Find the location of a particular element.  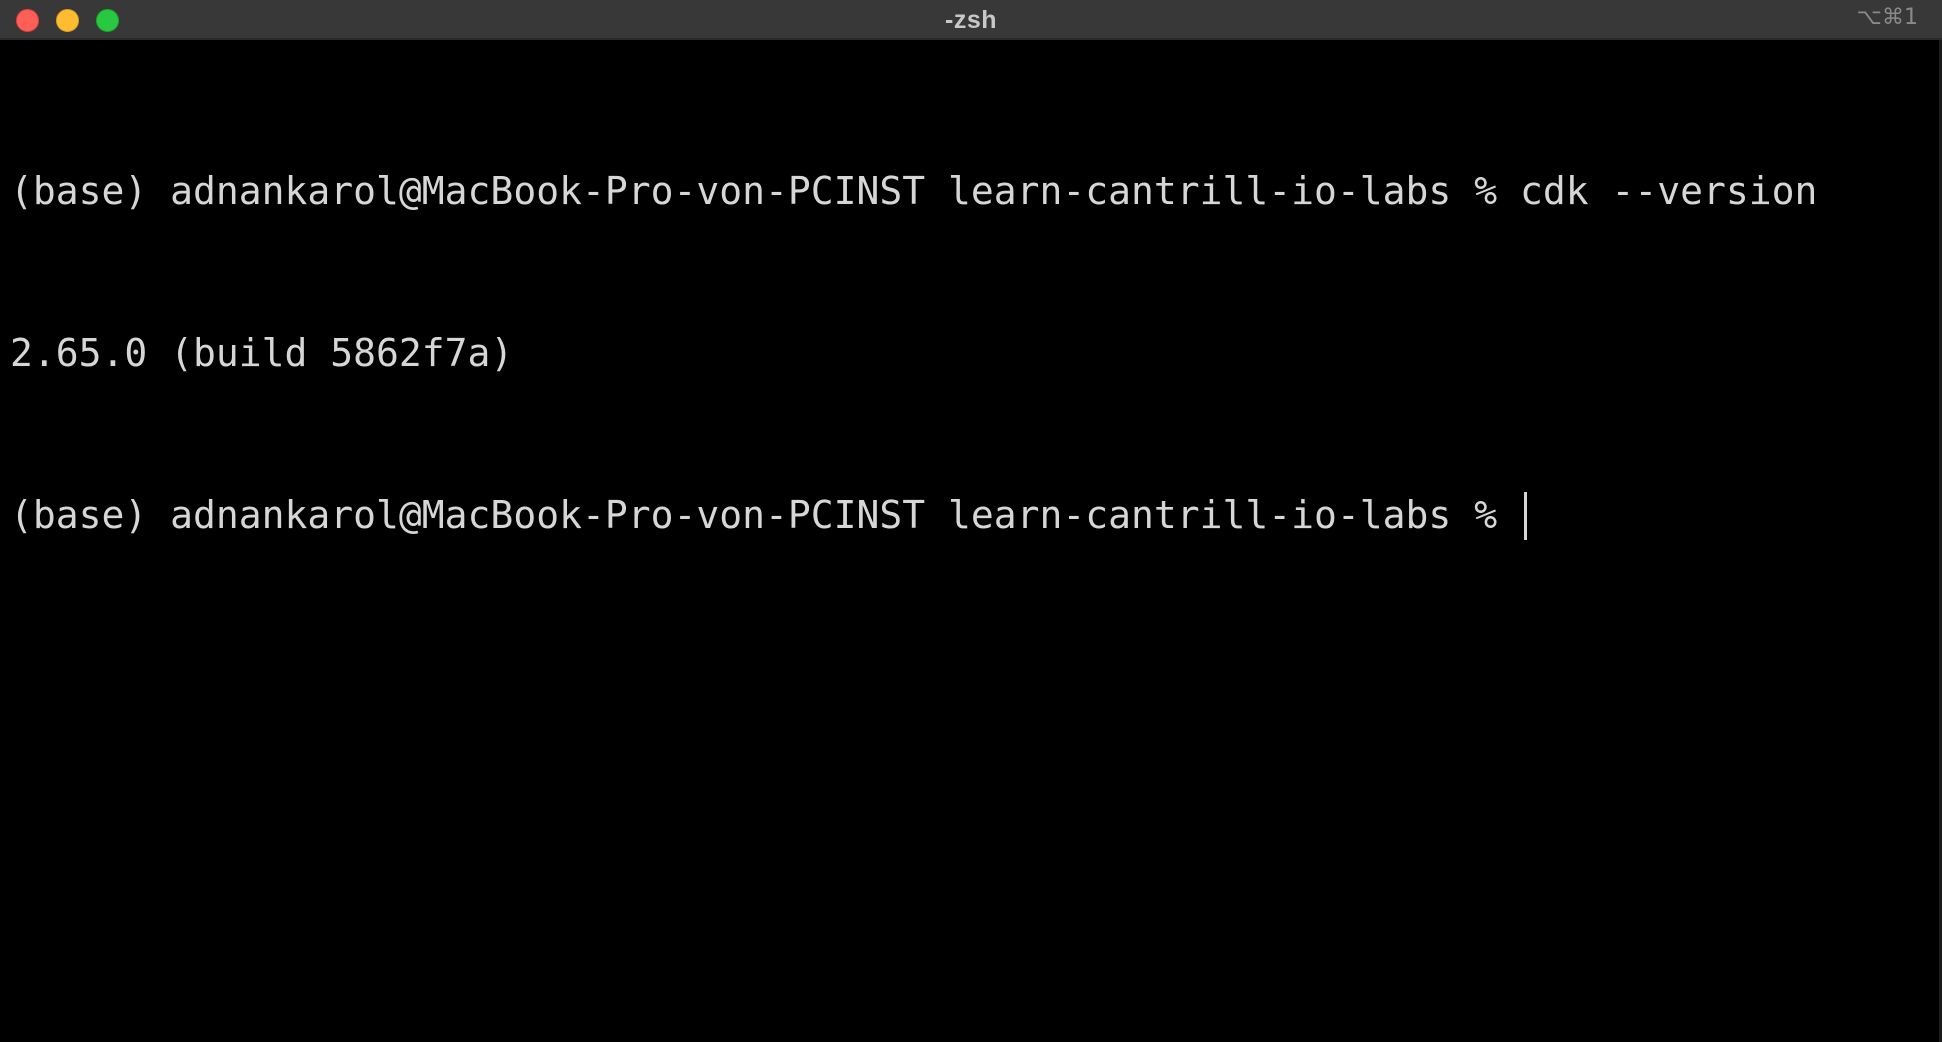

terminal-line-output: 2.65.0 (build 5862f7a) is located at coordinates (262, 353).